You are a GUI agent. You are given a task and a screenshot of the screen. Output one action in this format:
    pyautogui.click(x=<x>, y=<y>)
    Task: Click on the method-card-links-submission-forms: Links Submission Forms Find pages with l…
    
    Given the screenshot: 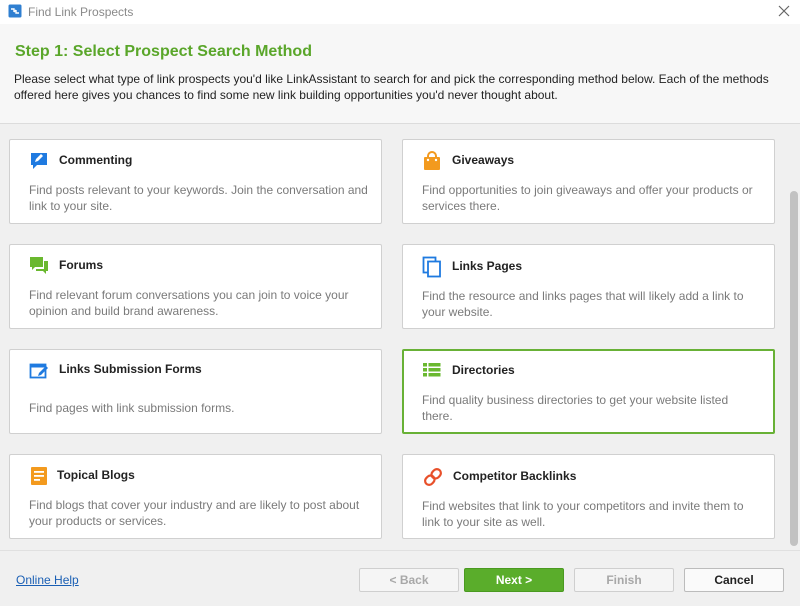 What is the action you would take?
    pyautogui.click(x=195, y=391)
    